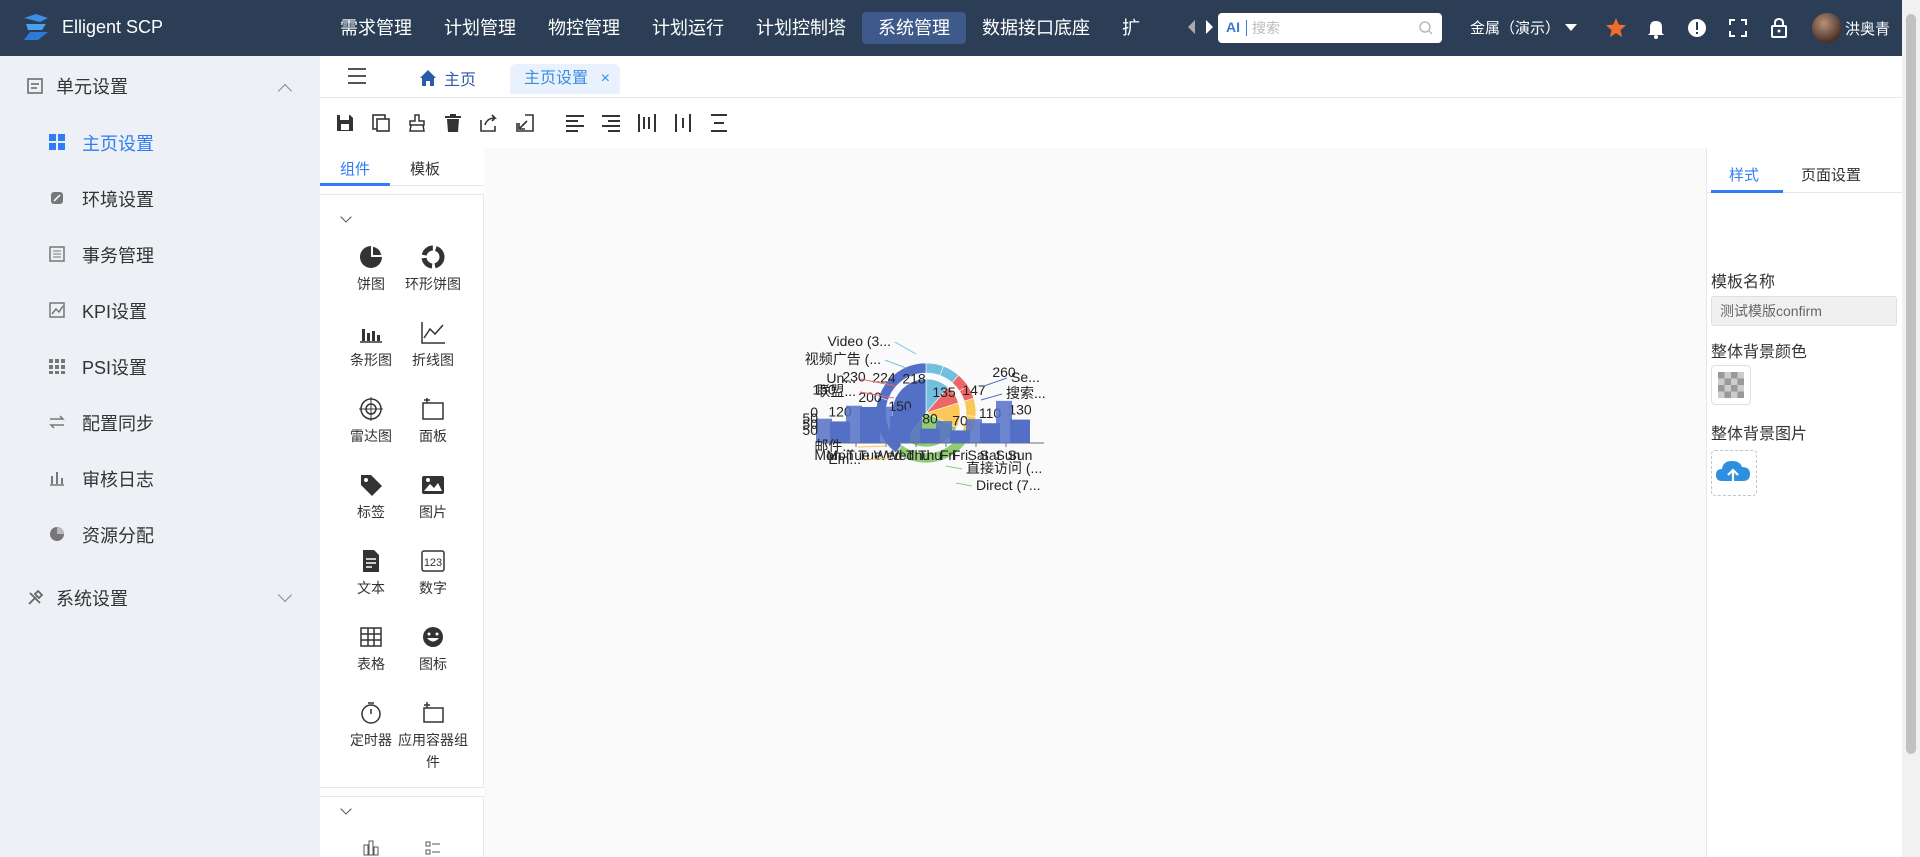 This screenshot has width=1920, height=857. What do you see at coordinates (160, 310) in the screenshot?
I see `sidebar-item-kpi: KPI设置` at bounding box center [160, 310].